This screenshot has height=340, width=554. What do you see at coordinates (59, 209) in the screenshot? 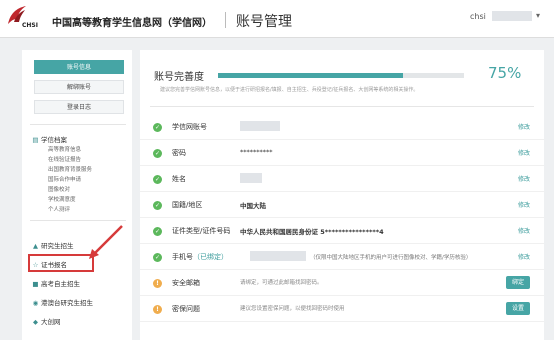
I see `sidebar-subitem: 个人测评` at bounding box center [59, 209].